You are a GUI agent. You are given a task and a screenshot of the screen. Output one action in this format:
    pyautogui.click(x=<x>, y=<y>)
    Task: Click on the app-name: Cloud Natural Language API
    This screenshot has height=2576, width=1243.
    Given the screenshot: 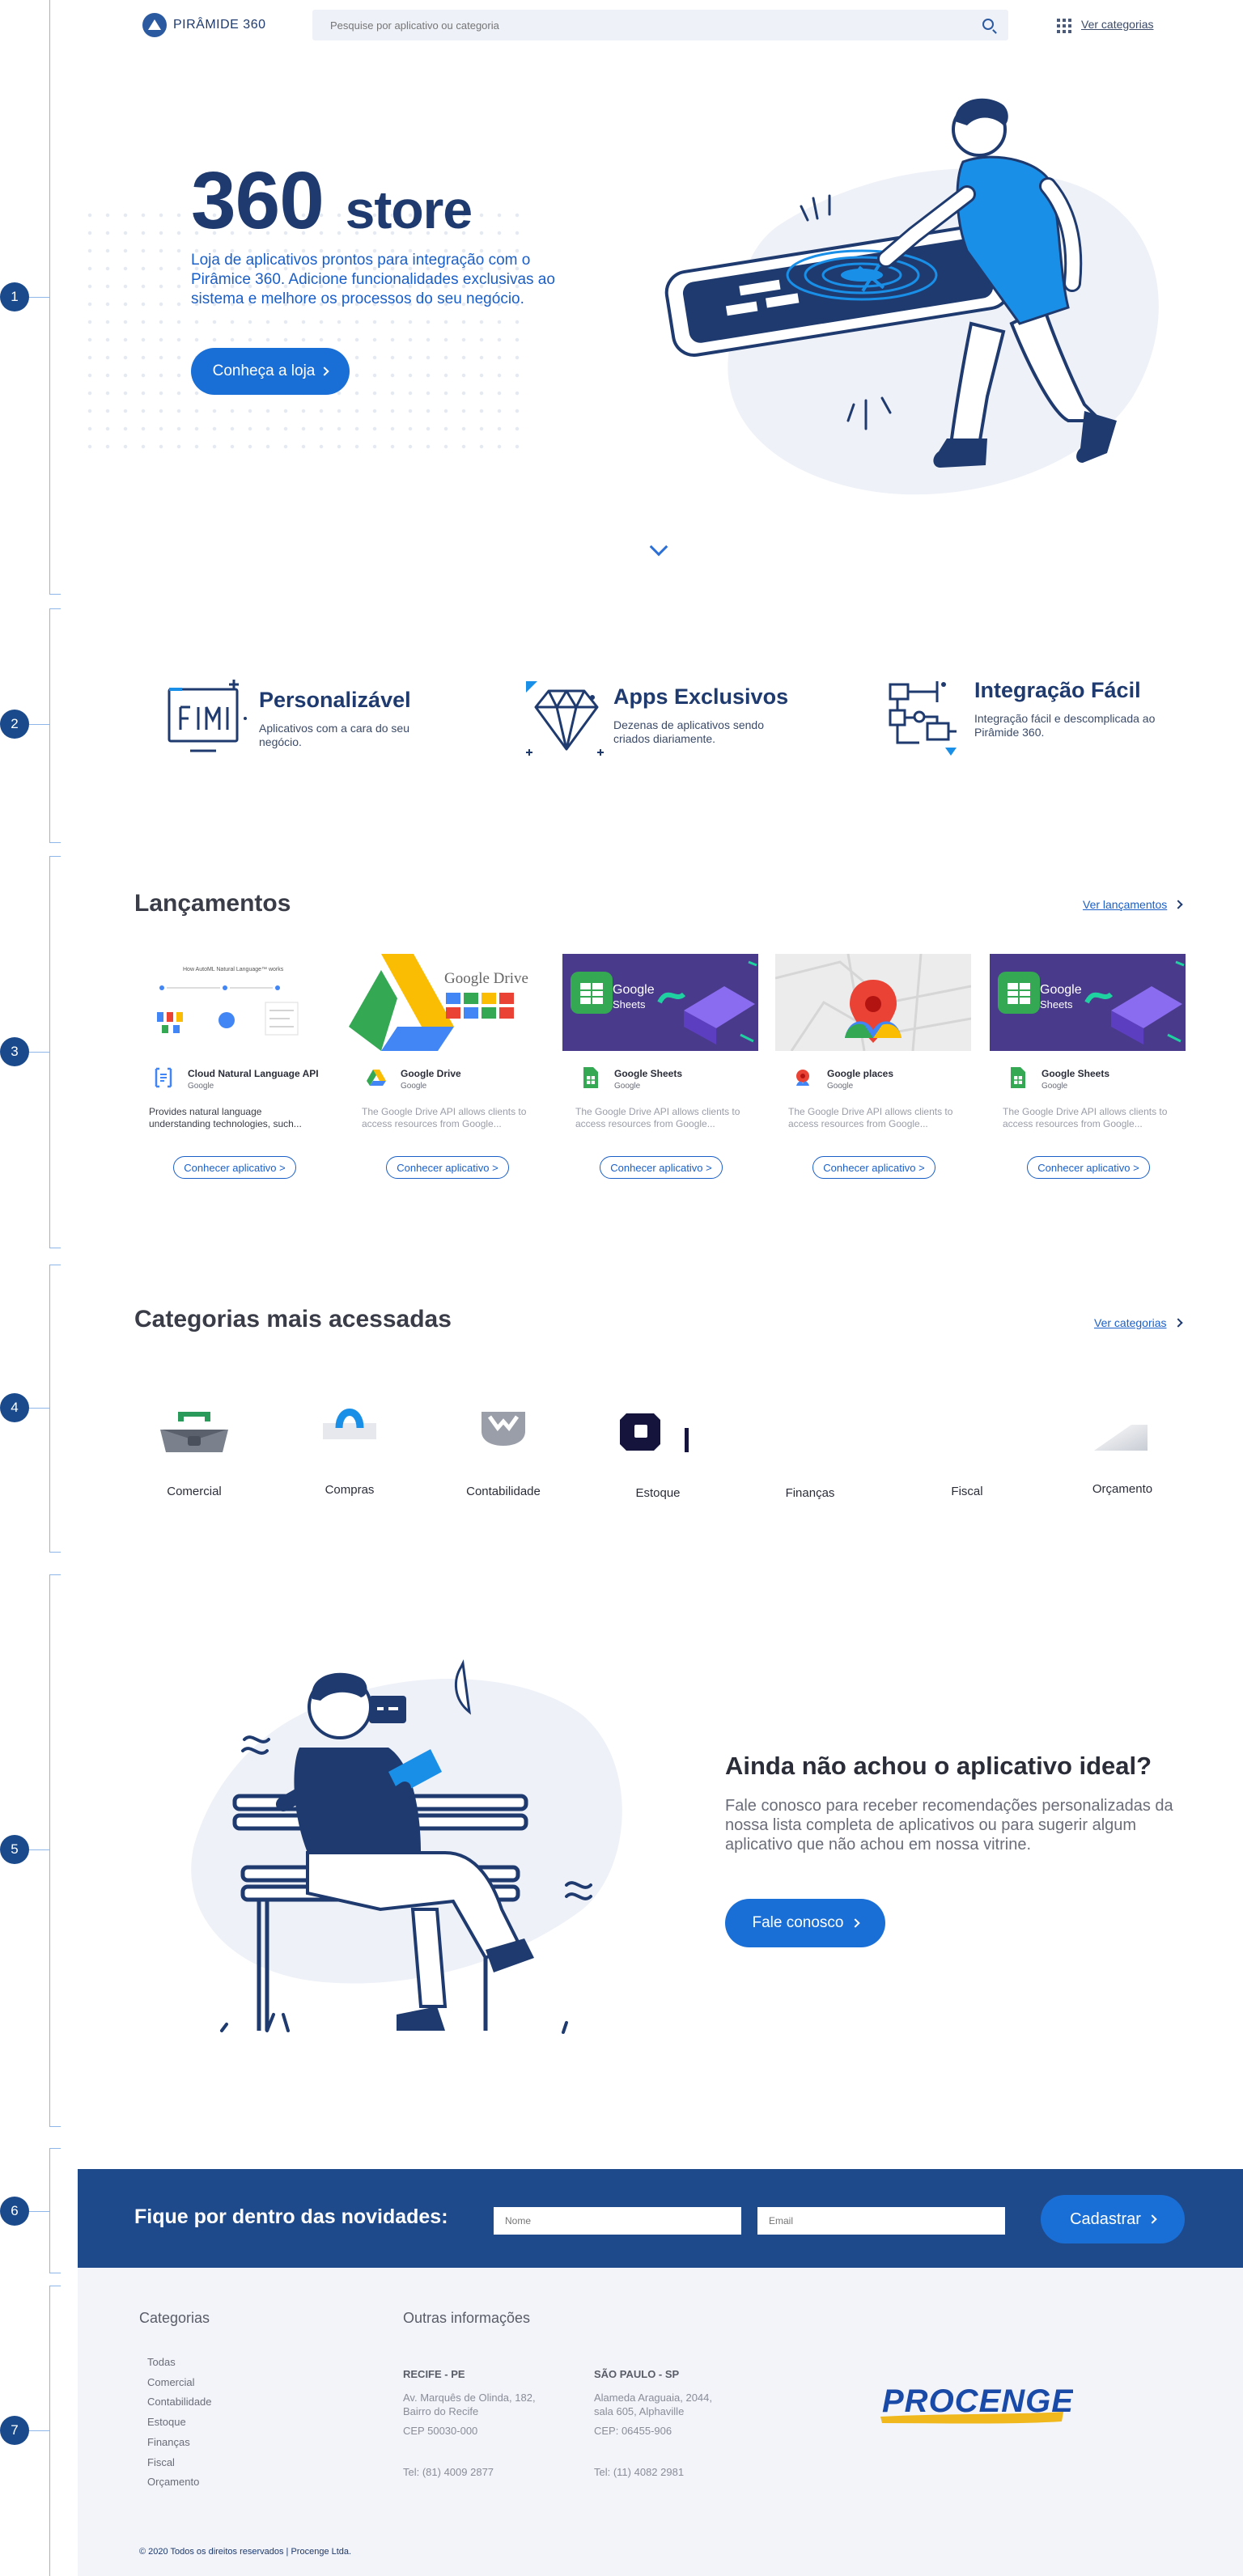 What is the action you would take?
    pyautogui.click(x=253, y=1073)
    